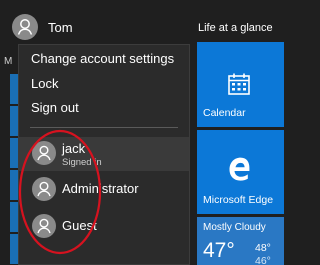 This screenshot has width=320, height=265. What do you see at coordinates (234, 227) in the screenshot?
I see `weather-condition: Mostly Cloudy` at bounding box center [234, 227].